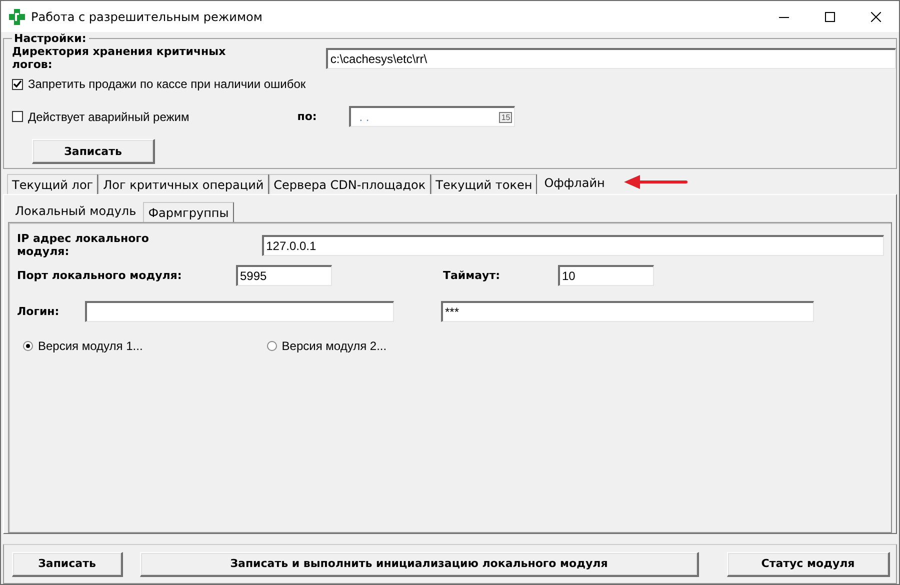 The height and width of the screenshot is (585, 900). What do you see at coordinates (67, 564) in the screenshot?
I see `action-button: Записать` at bounding box center [67, 564].